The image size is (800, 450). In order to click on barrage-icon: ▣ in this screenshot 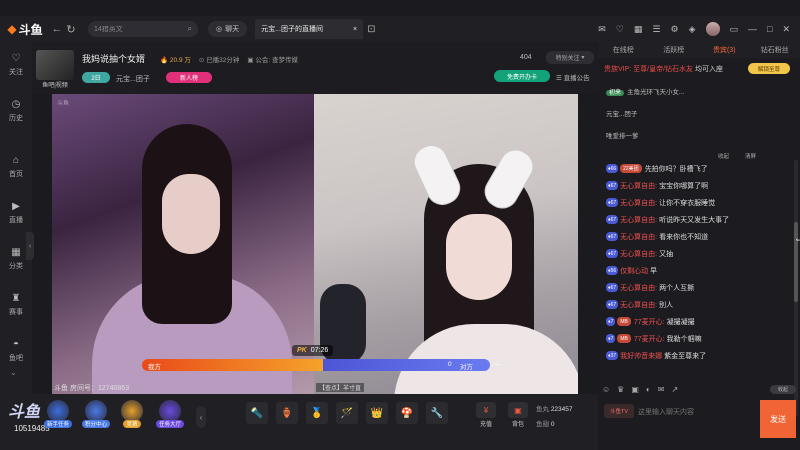, I will do `click(635, 389)`.